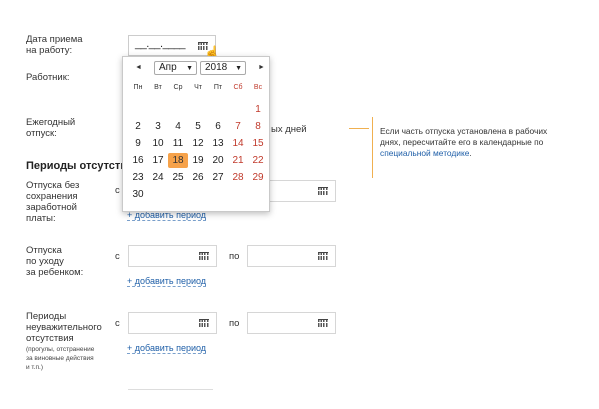  Describe the element at coordinates (138, 126) in the screenshot. I see `calendar-day: 2` at that location.